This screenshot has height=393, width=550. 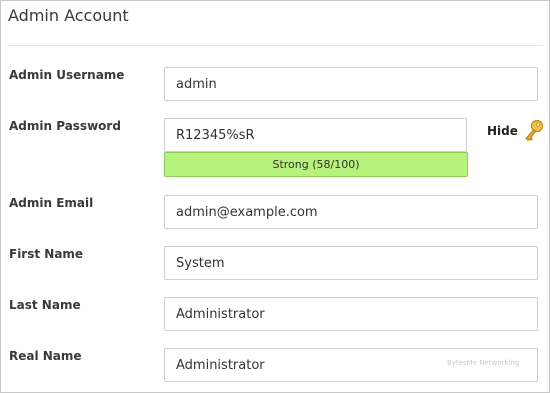 I want to click on admin-username-label: Admin Username, so click(x=67, y=75).